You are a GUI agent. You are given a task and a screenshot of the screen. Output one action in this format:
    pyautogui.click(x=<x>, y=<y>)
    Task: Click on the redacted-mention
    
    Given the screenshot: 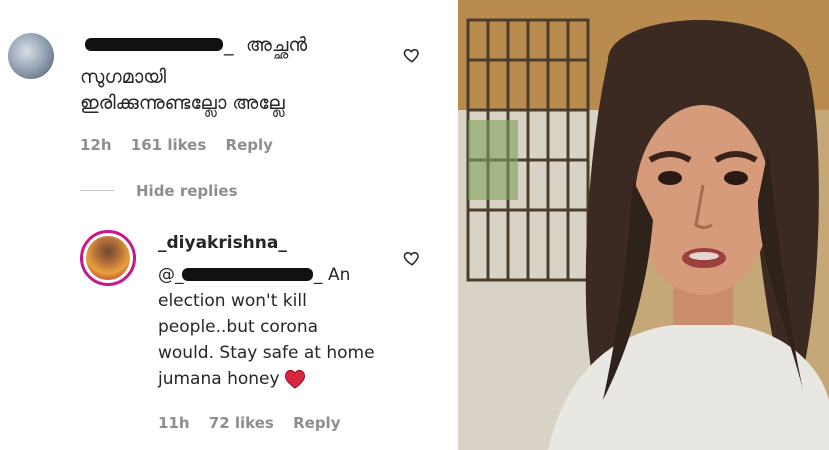 What is the action you would take?
    pyautogui.click(x=247, y=274)
    